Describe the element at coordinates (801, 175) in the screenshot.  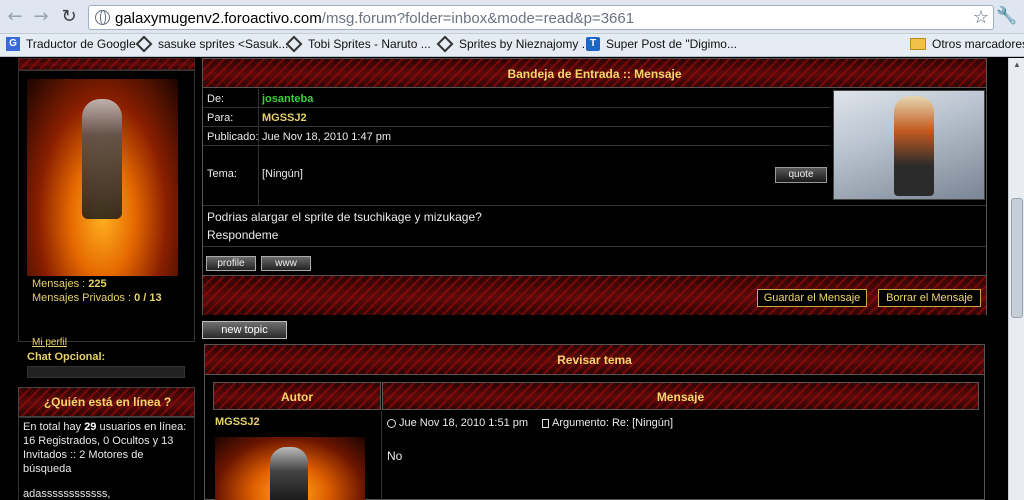
I see `quote-button: quote` at that location.